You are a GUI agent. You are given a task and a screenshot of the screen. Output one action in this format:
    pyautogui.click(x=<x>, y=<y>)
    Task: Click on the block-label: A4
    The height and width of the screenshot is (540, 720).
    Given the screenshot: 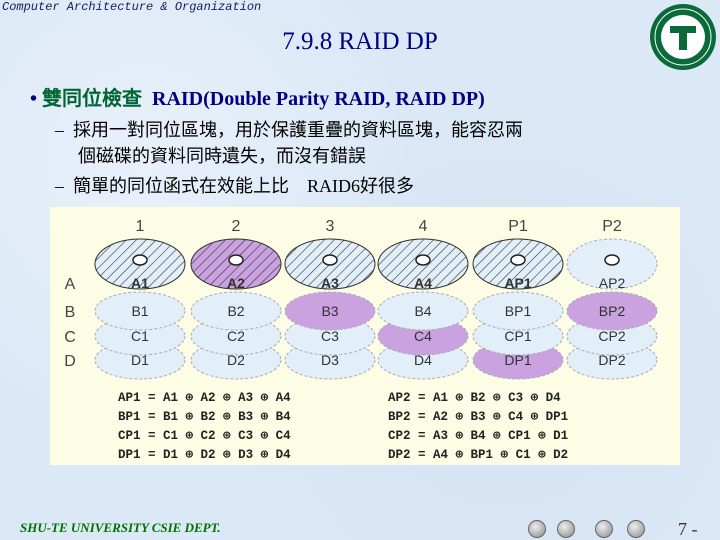 What is the action you would take?
    pyautogui.click(x=423, y=283)
    